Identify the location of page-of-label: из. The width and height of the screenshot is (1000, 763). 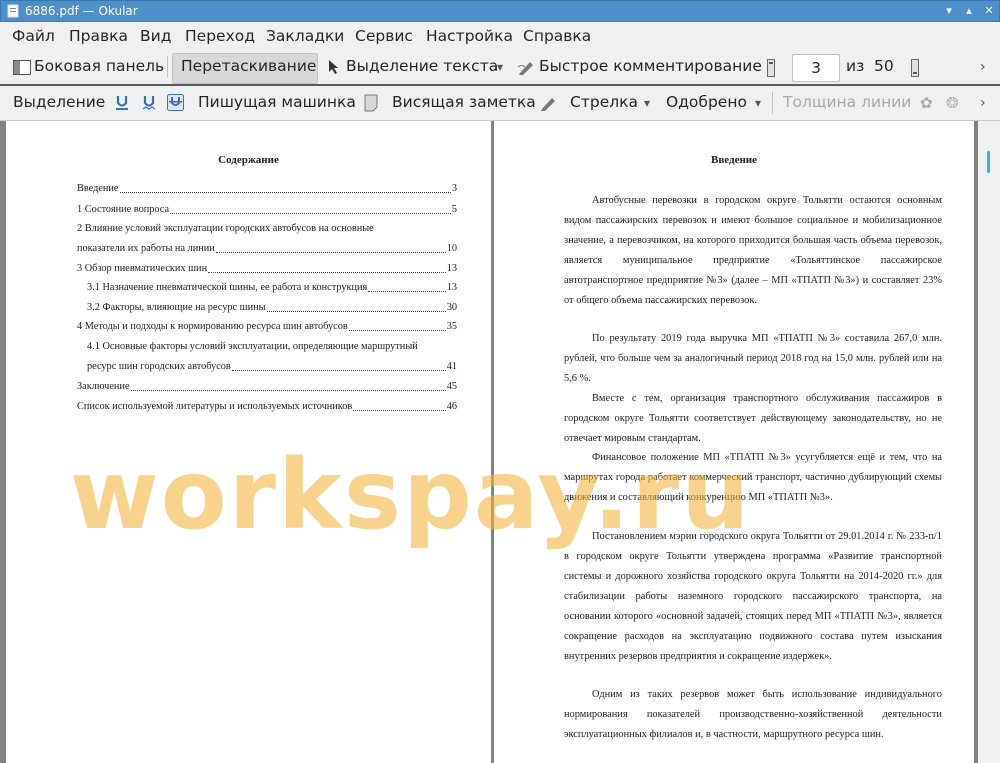
(855, 66).